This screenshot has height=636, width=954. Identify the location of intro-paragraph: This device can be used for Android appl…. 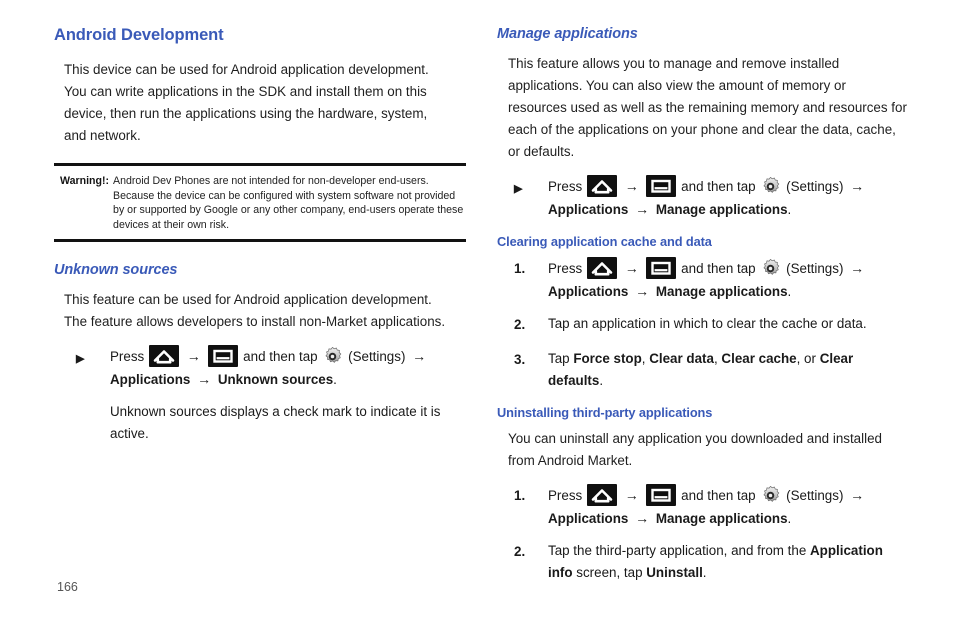
(246, 102).